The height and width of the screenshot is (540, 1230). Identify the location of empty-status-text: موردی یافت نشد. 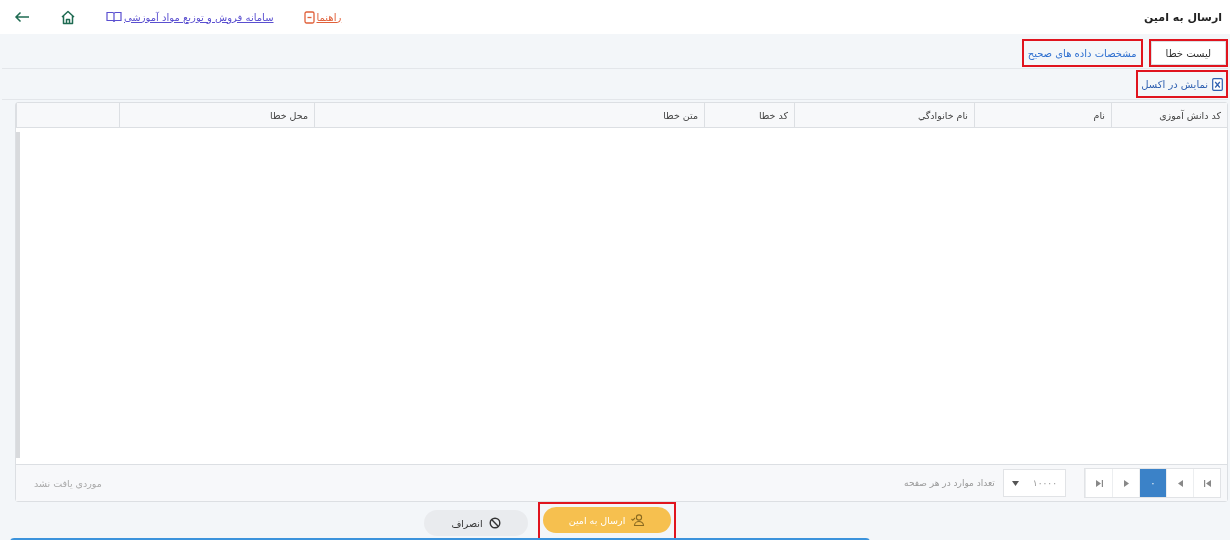
(67, 483).